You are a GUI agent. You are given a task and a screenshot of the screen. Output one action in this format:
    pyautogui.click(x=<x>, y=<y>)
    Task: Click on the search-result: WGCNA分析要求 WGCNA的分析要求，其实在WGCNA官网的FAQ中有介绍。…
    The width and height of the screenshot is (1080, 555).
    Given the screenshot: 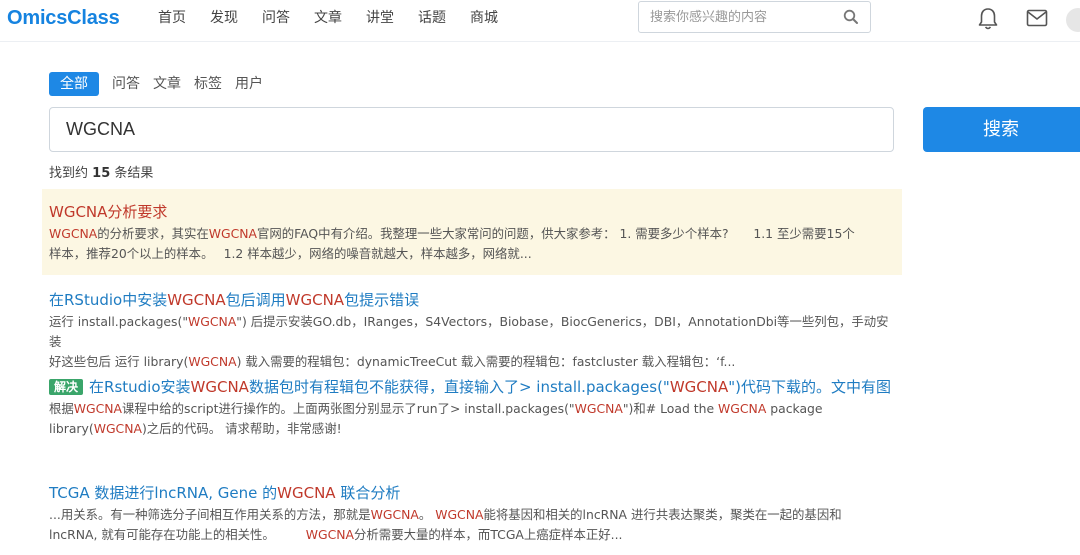 What is the action you would take?
    pyautogui.click(x=472, y=232)
    